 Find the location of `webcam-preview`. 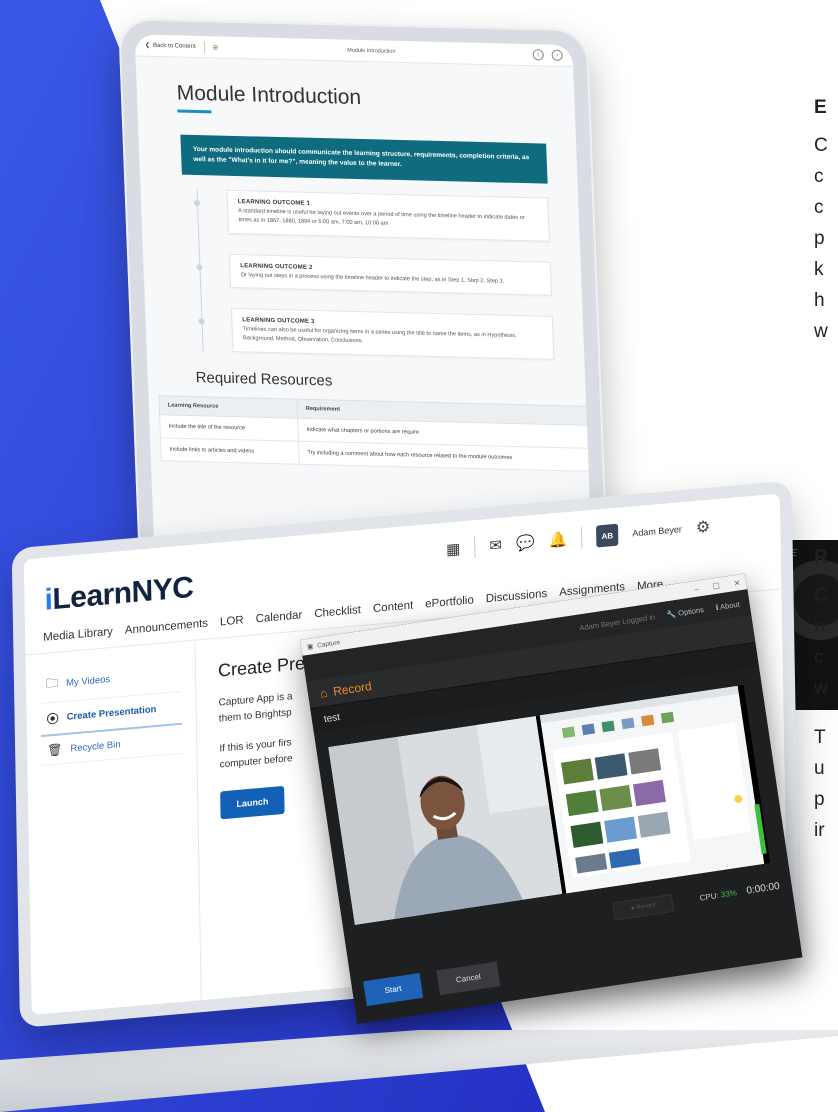

webcam-preview is located at coordinates (445, 820).